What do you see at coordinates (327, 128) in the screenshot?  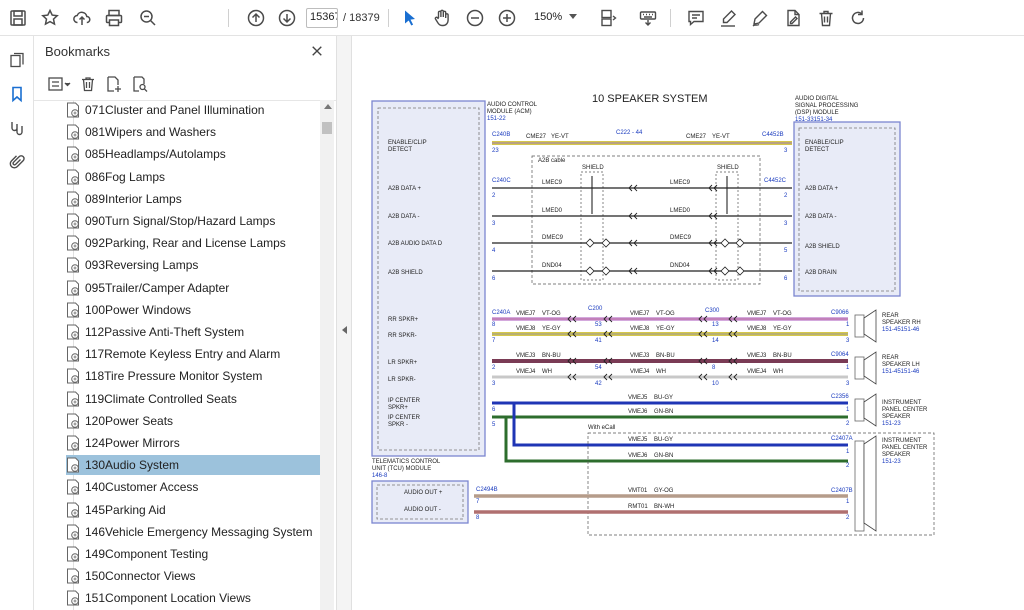 I see `scrollbar-thumb` at bounding box center [327, 128].